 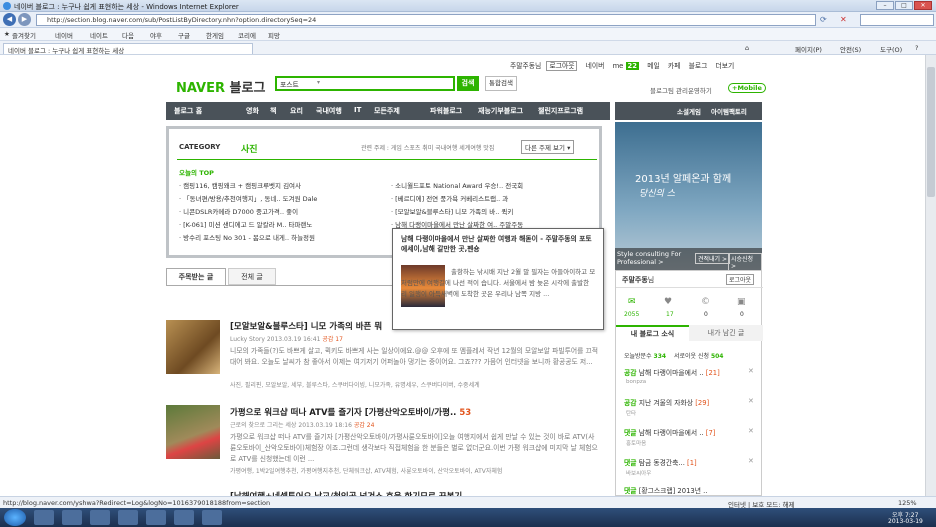 I want to click on link-blog: 블로그, so click(x=698, y=66).